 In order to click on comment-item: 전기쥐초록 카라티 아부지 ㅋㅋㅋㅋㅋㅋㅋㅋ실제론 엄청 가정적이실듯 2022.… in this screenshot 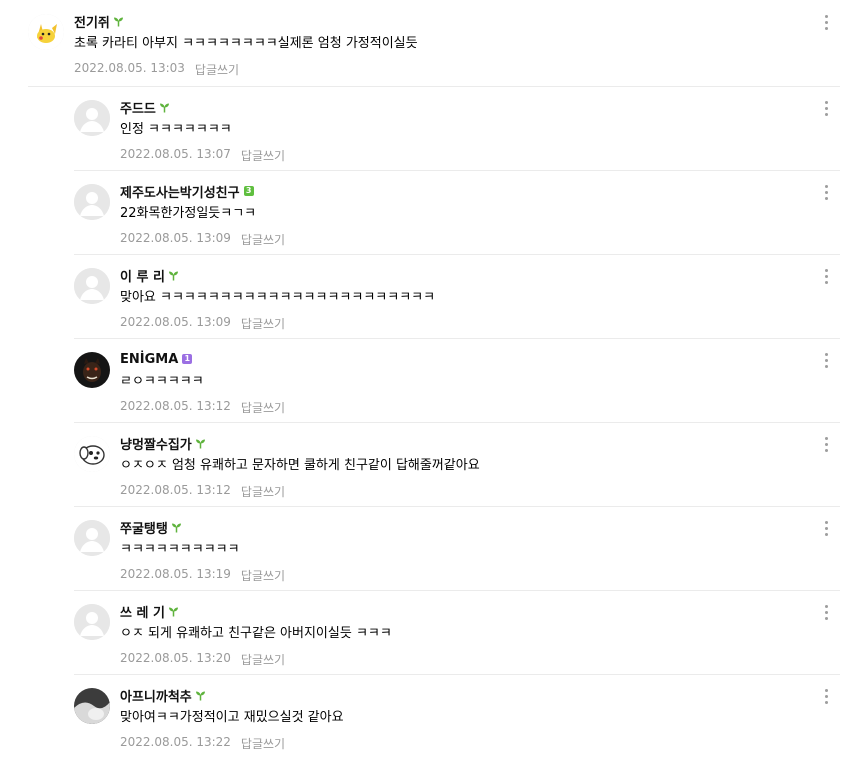, I will do `click(428, 42)`.